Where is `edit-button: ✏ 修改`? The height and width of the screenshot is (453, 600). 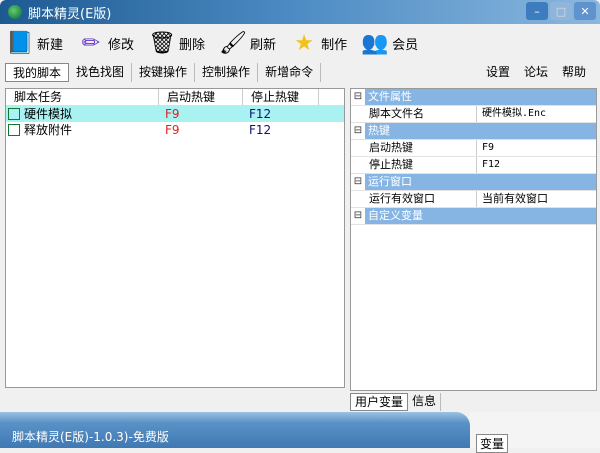 edit-button: ✏ 修改 is located at coordinates (105, 43).